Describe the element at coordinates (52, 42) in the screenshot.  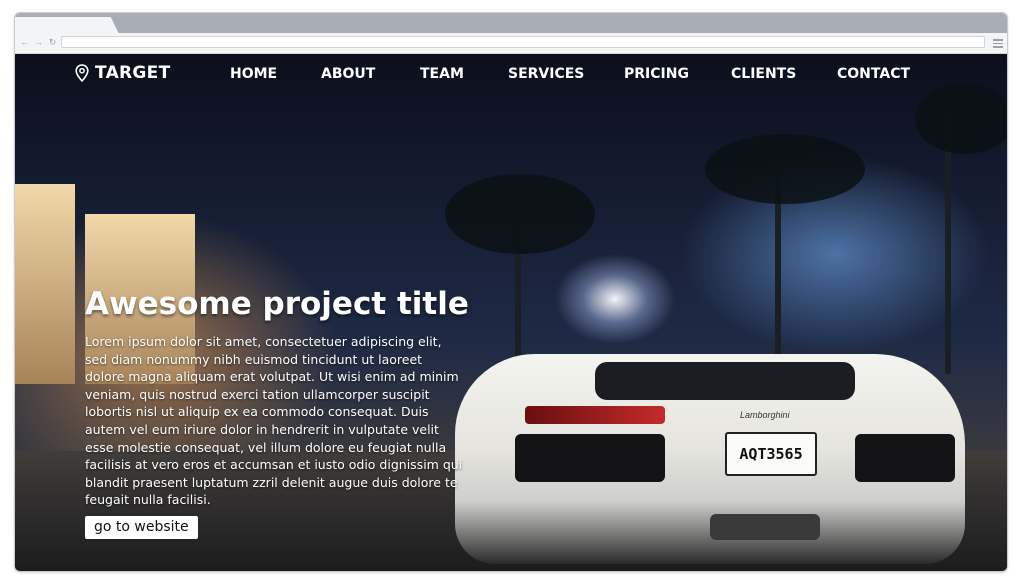
I see `reload-icon: ↻` at that location.